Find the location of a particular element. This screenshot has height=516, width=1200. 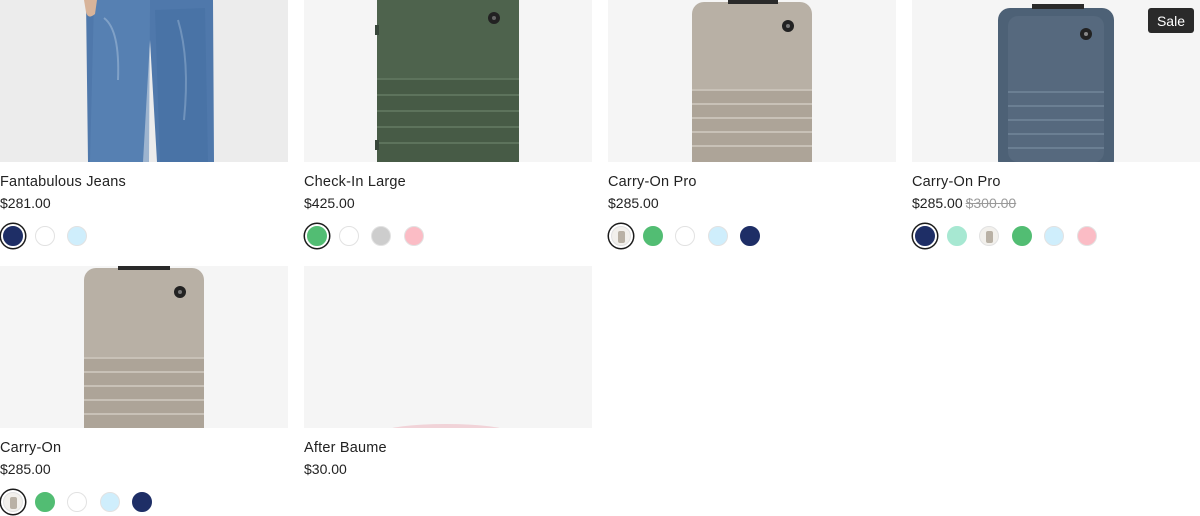

jeans-photo is located at coordinates (144, 81).